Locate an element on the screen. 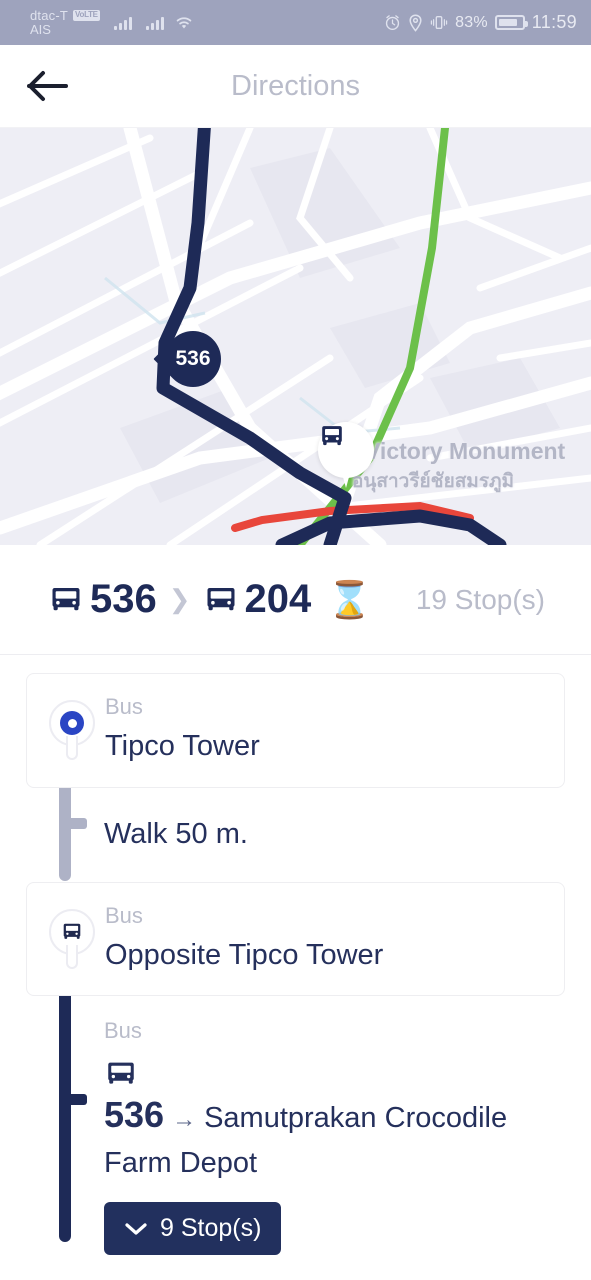 The width and height of the screenshot is (591, 1280). vibrate-icon is located at coordinates (439, 22).